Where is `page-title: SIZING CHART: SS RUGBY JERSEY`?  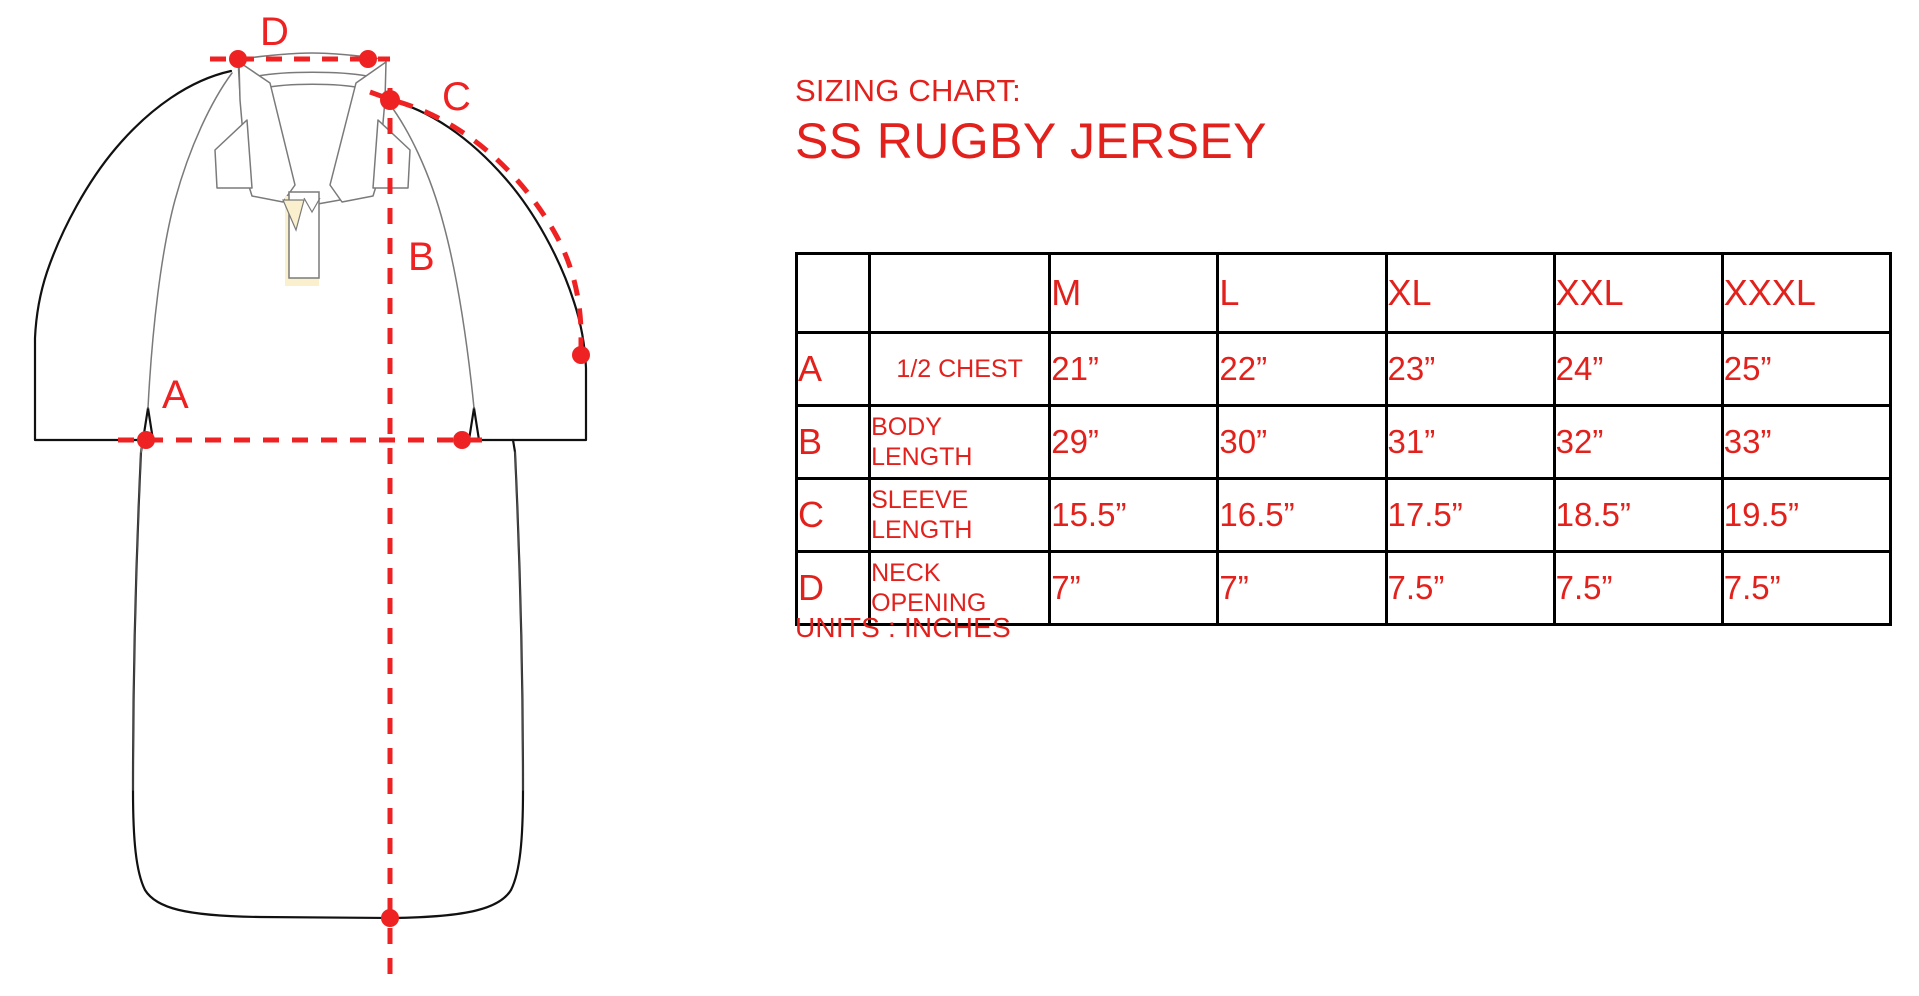 page-title: SIZING CHART: SS RUGBY JERSEY is located at coordinates (1345, 121).